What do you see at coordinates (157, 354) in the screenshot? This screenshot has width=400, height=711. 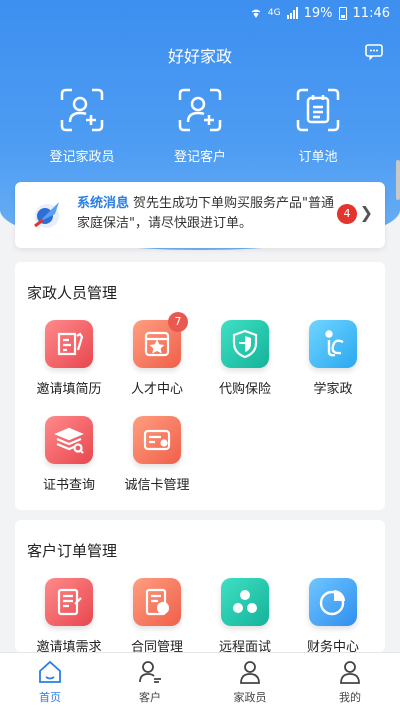 I see `talent-center-button: 7 人才中心` at bounding box center [157, 354].